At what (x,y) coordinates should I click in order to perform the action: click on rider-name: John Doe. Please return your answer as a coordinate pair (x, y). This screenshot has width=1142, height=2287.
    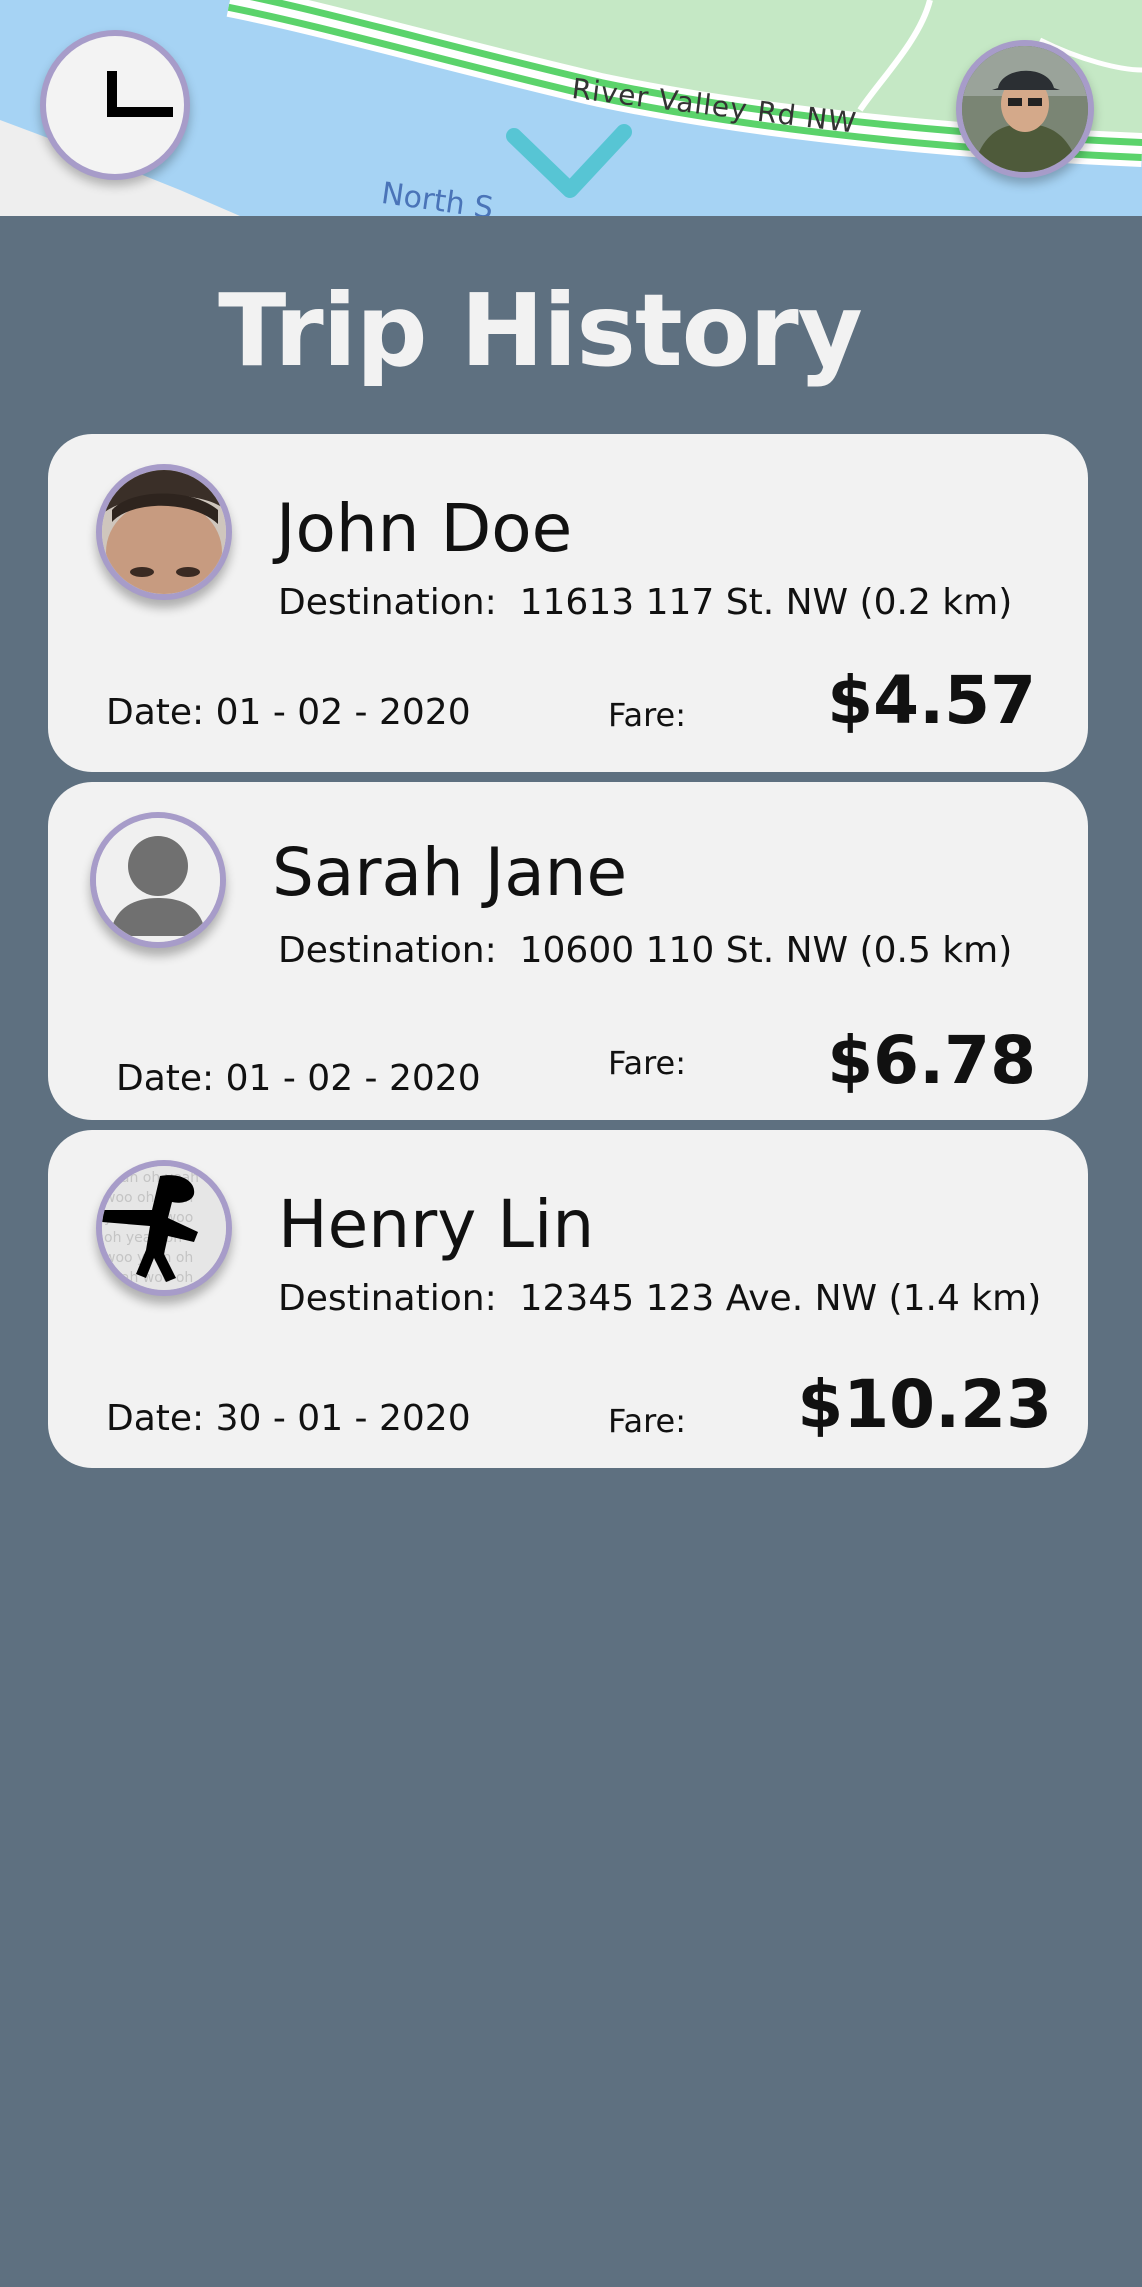
    Looking at the image, I should click on (424, 528).